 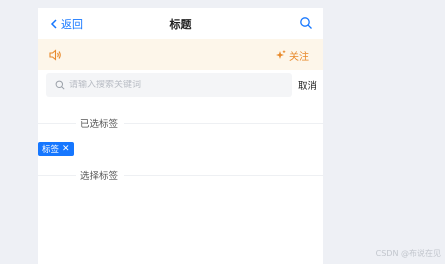 I want to click on page-title: 标题, so click(x=180, y=24).